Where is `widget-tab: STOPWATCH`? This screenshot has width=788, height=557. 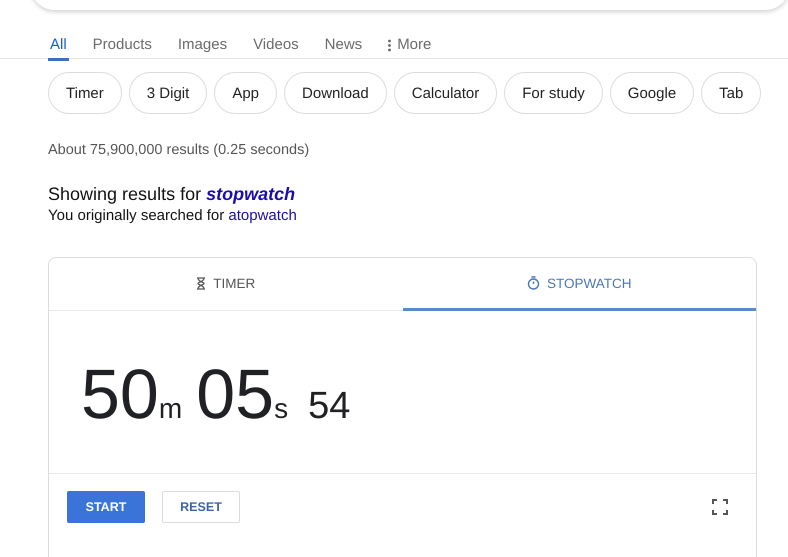
widget-tab: STOPWATCH is located at coordinates (579, 284).